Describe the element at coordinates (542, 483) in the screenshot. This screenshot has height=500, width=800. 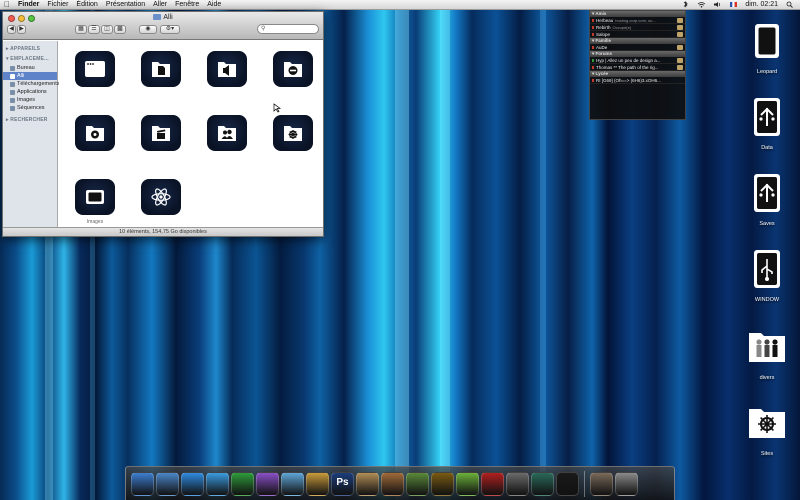
I see `time-machine-dock-icon` at that location.